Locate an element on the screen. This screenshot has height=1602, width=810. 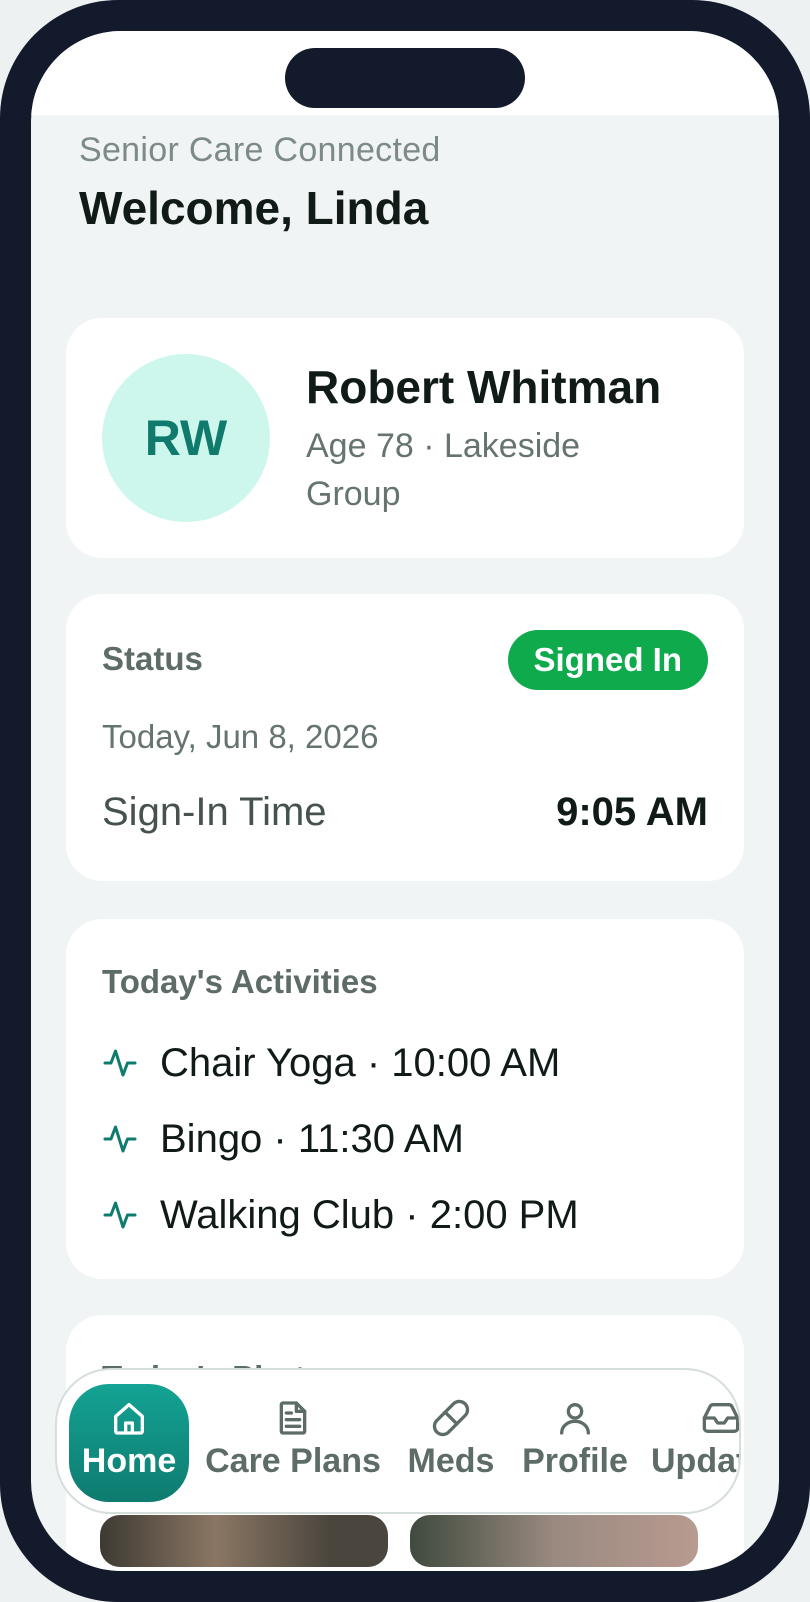
activity-item: Chair Yoga · 10:00 AM is located at coordinates (331, 1063).